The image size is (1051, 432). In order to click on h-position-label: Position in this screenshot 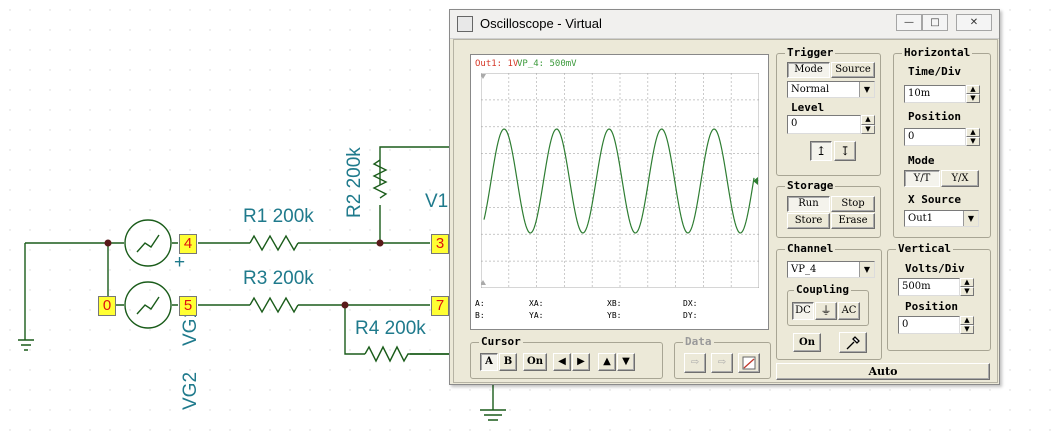, I will do `click(934, 116)`.